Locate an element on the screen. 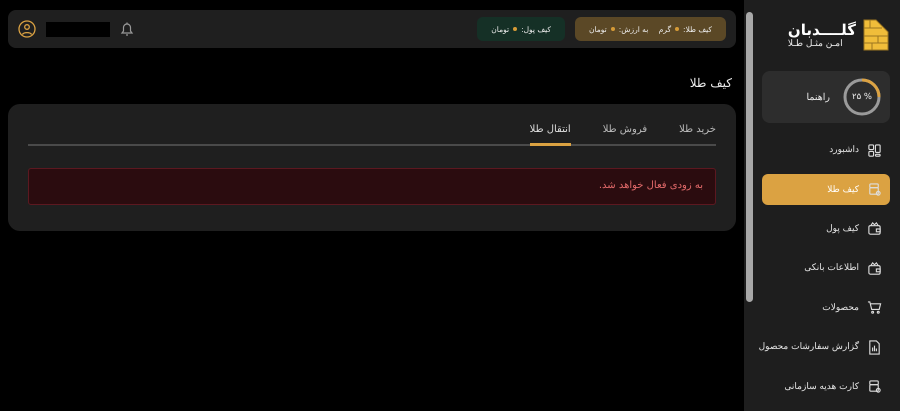  scrollbar is located at coordinates (749, 205).